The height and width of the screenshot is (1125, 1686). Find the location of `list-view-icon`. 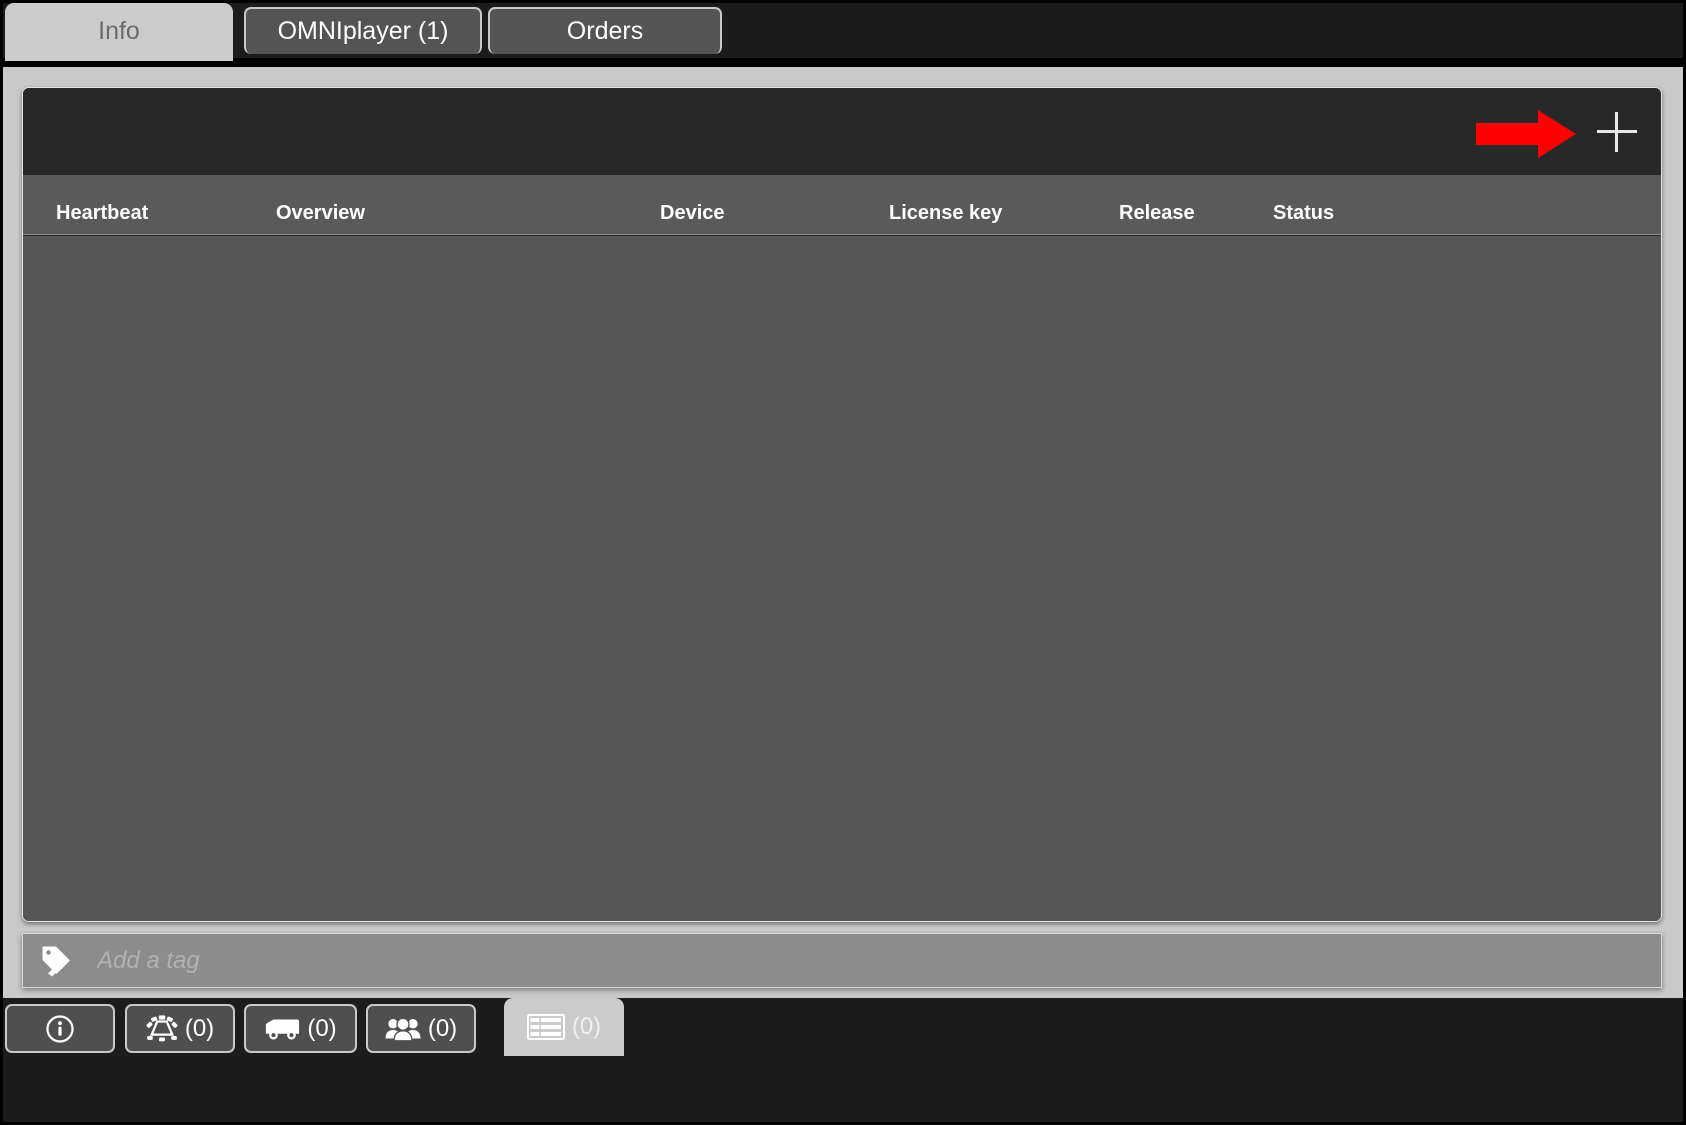

list-view-icon is located at coordinates (545, 1027).